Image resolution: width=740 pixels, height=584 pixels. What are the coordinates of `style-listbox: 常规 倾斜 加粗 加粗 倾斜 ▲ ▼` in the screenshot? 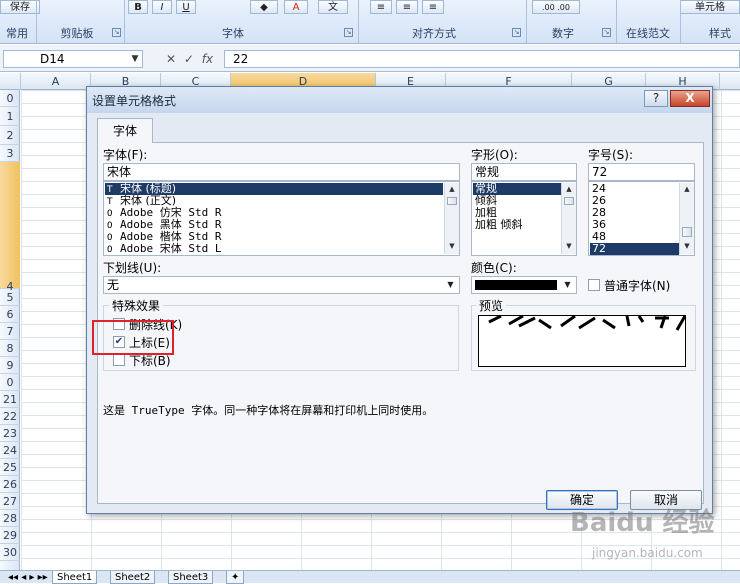 It's located at (524, 218).